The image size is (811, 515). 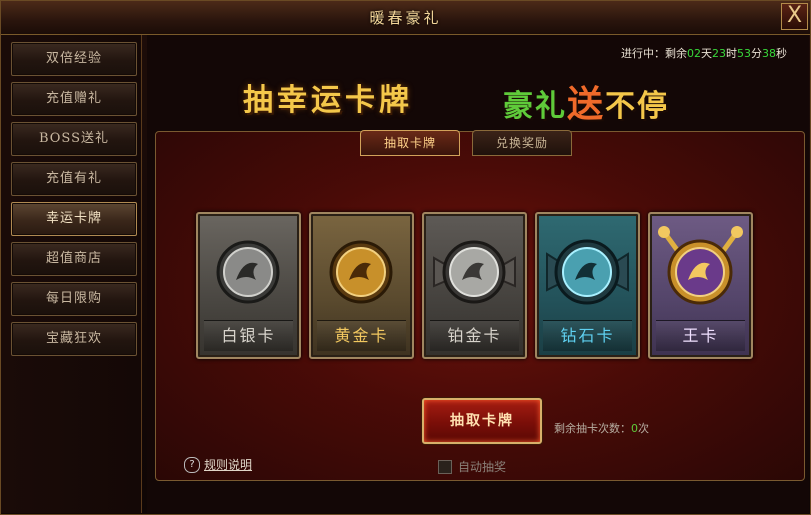 I want to click on silver-medallion-icon, so click(x=248, y=272).